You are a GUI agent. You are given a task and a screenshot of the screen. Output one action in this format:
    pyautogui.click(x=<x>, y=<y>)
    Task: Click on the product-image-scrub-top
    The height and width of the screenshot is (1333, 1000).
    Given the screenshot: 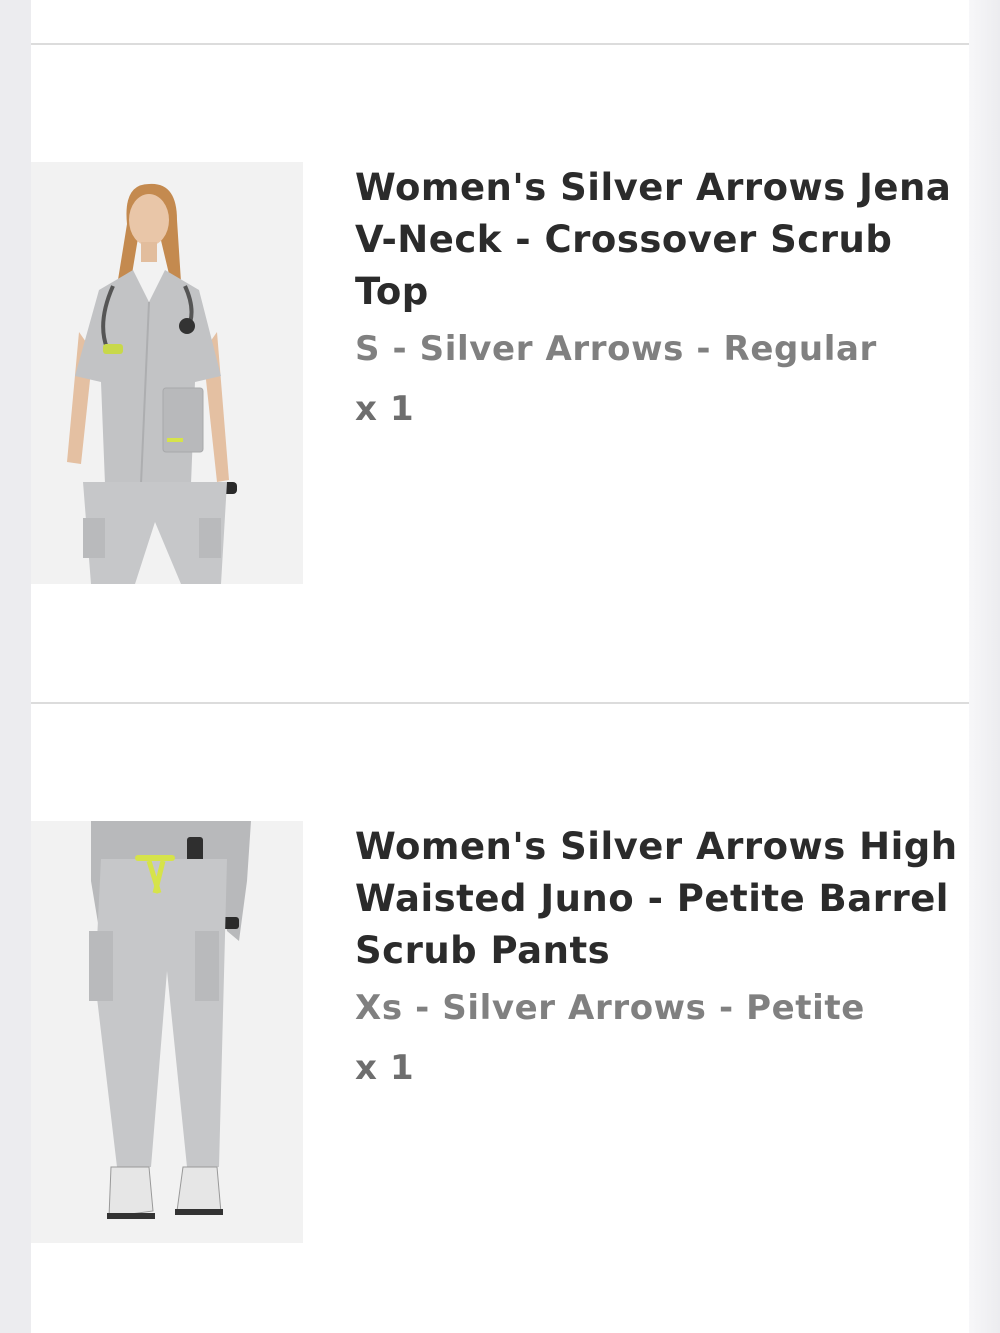 What is the action you would take?
    pyautogui.click(x=167, y=373)
    